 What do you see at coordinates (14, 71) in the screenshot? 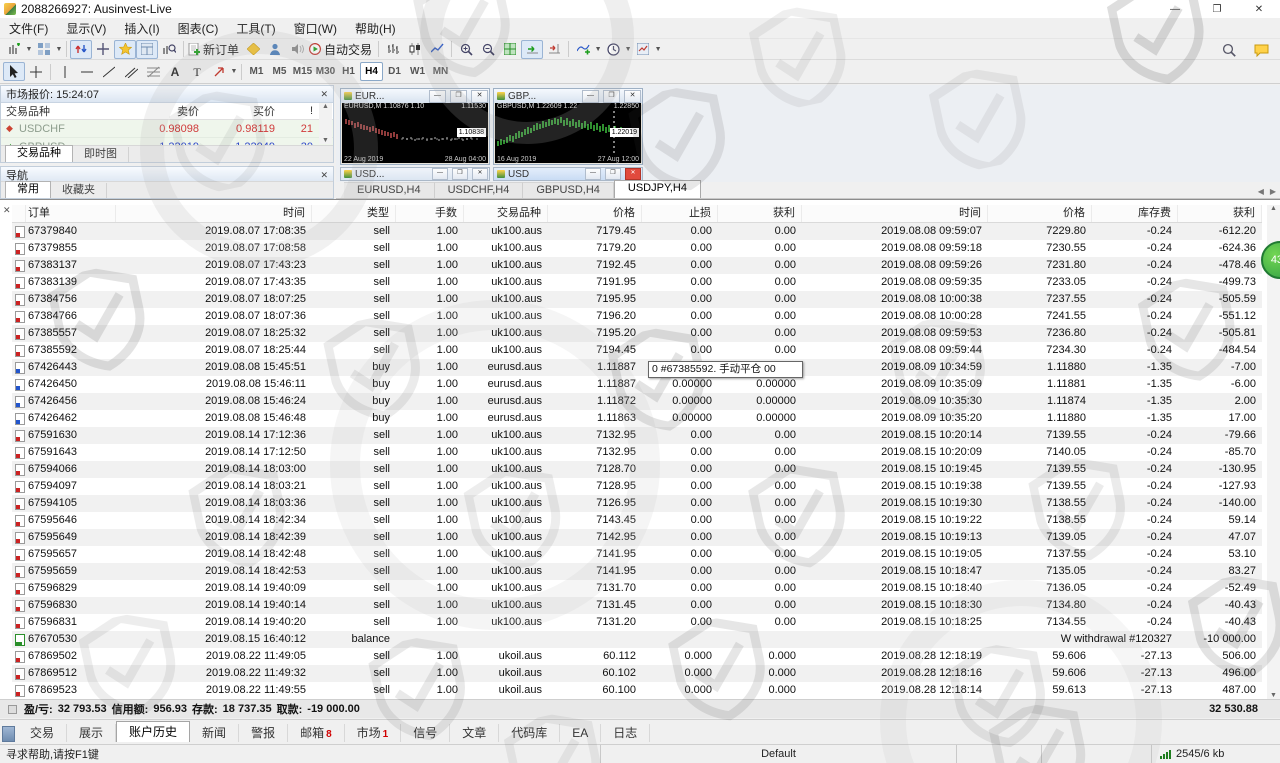
I see `cursor-tool-button` at bounding box center [14, 71].